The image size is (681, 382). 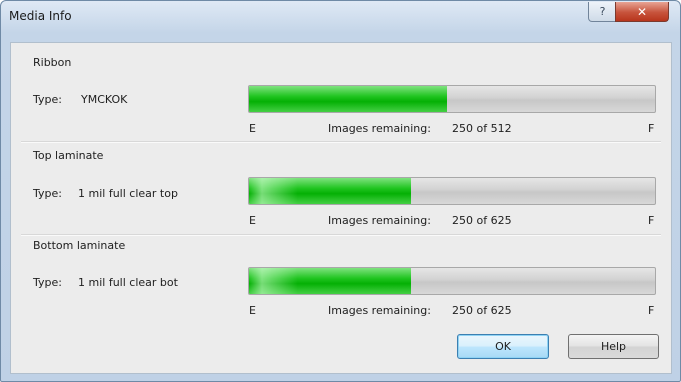 I want to click on section-title: Ribbon, so click(x=52, y=62).